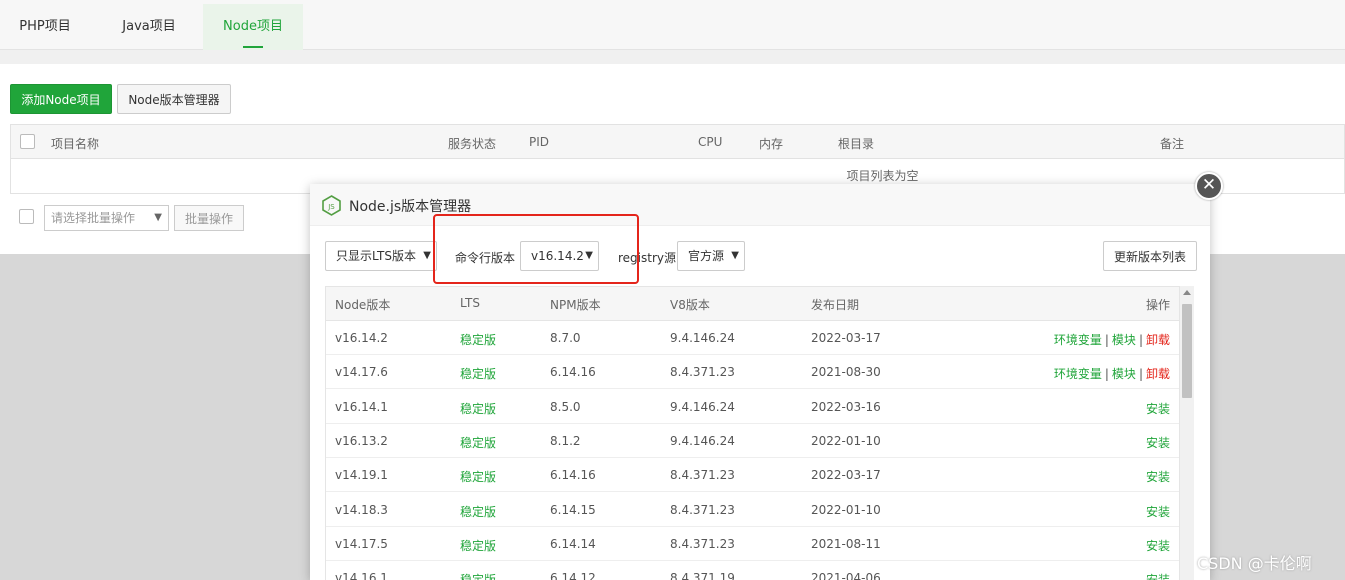 The image size is (1345, 580). I want to click on version-table-scrollbar, so click(1187, 433).